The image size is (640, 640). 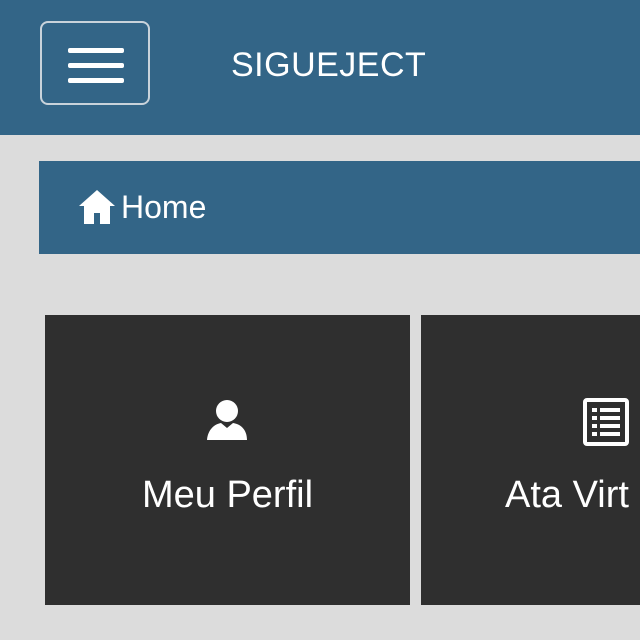 I want to click on menu-button, so click(x=95, y=63).